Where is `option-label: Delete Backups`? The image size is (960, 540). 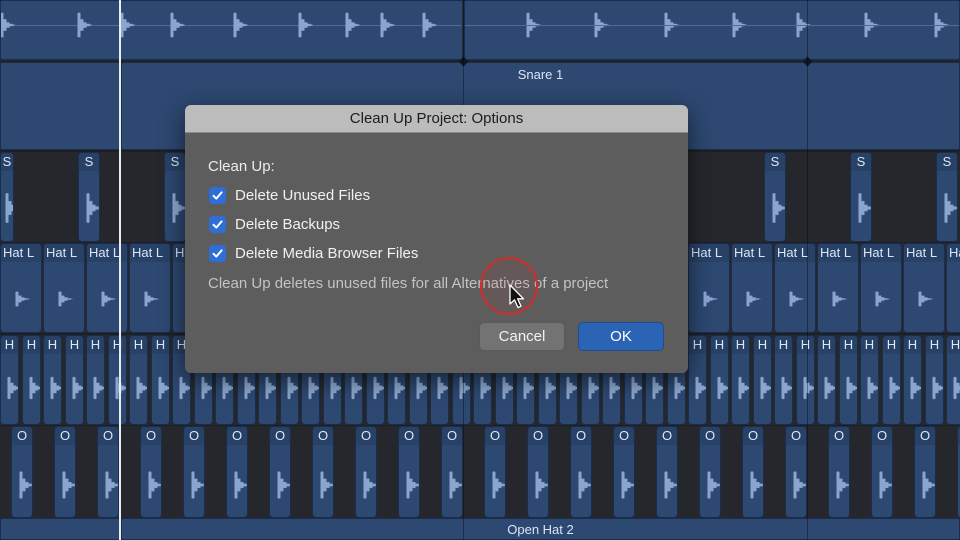 option-label: Delete Backups is located at coordinates (288, 224).